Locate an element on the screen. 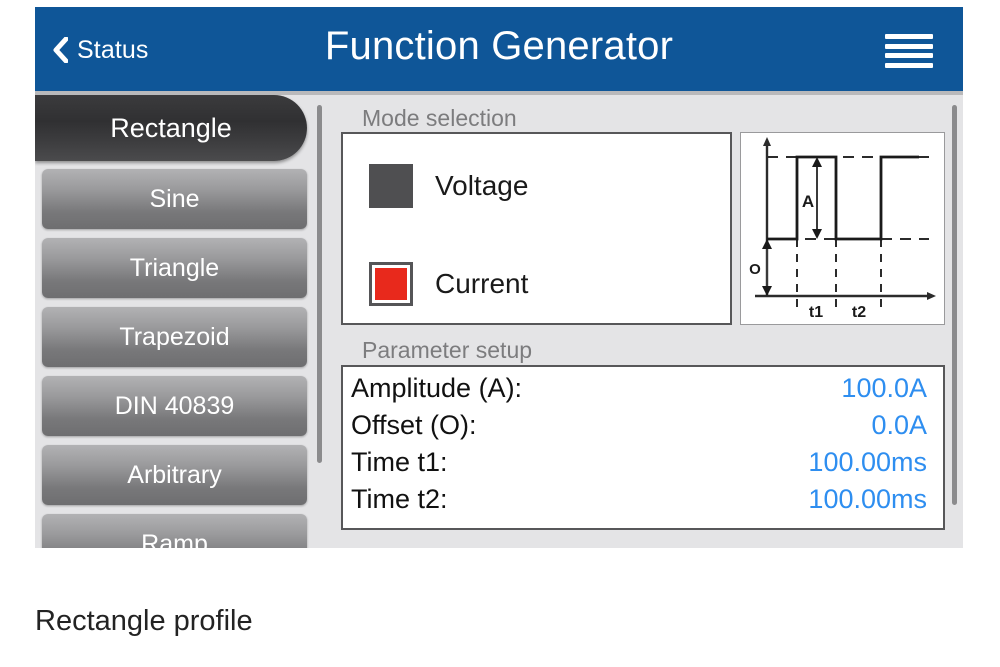  waveform-item-label: DIN 40839 is located at coordinates (174, 405).